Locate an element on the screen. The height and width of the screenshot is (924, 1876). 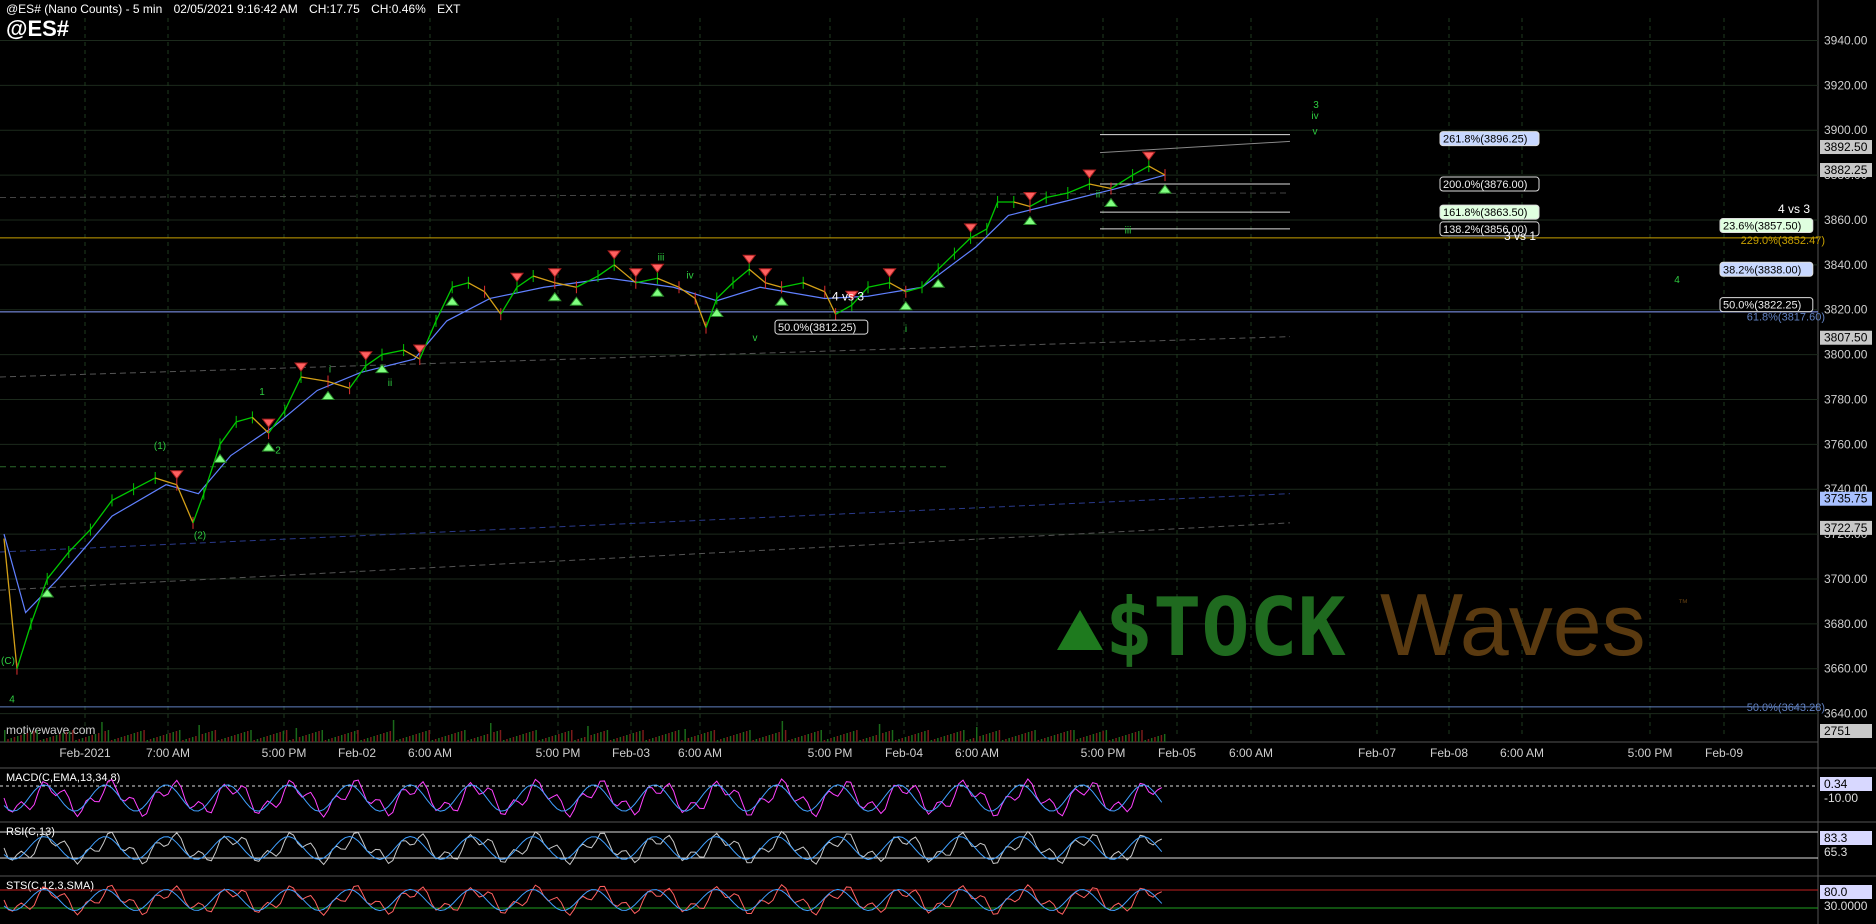
header-session: EXT is located at coordinates (449, 9).